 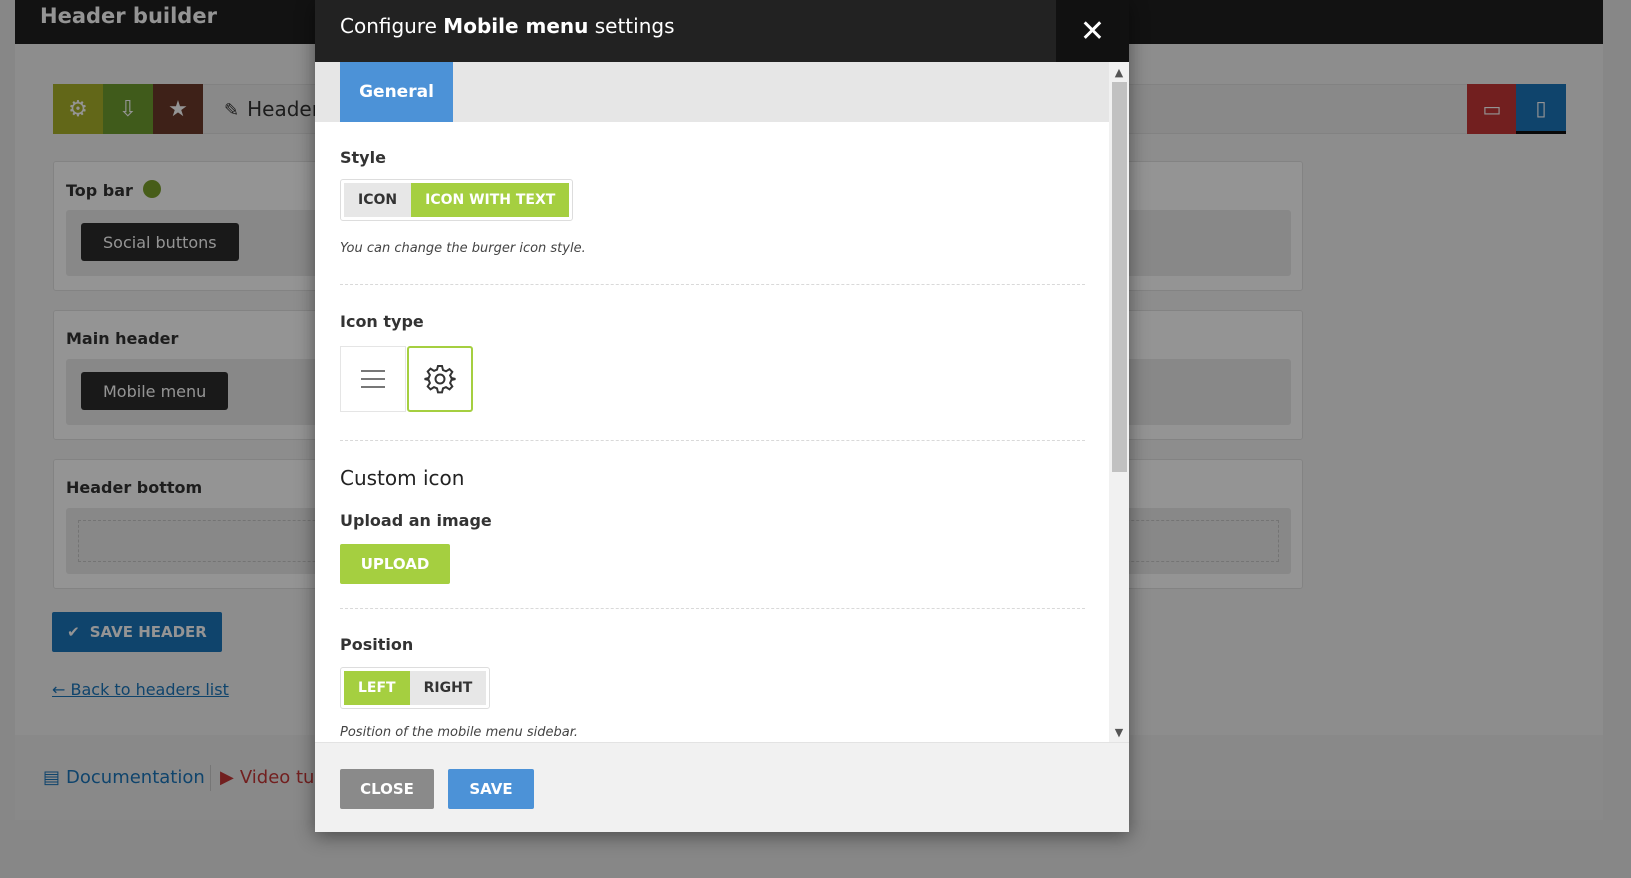 I want to click on scrollbar-thumb, so click(x=1119, y=277).